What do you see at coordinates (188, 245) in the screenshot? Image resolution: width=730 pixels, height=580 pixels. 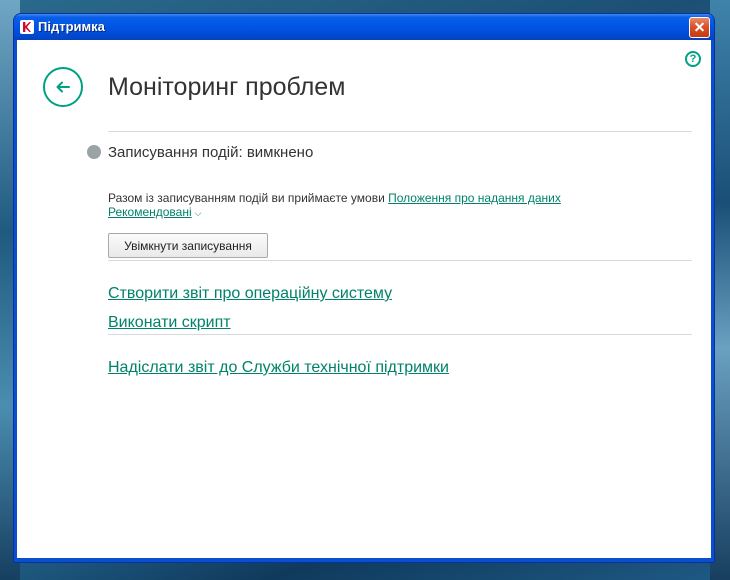 I see `enable-logging-button: Увімкнути записування` at bounding box center [188, 245].